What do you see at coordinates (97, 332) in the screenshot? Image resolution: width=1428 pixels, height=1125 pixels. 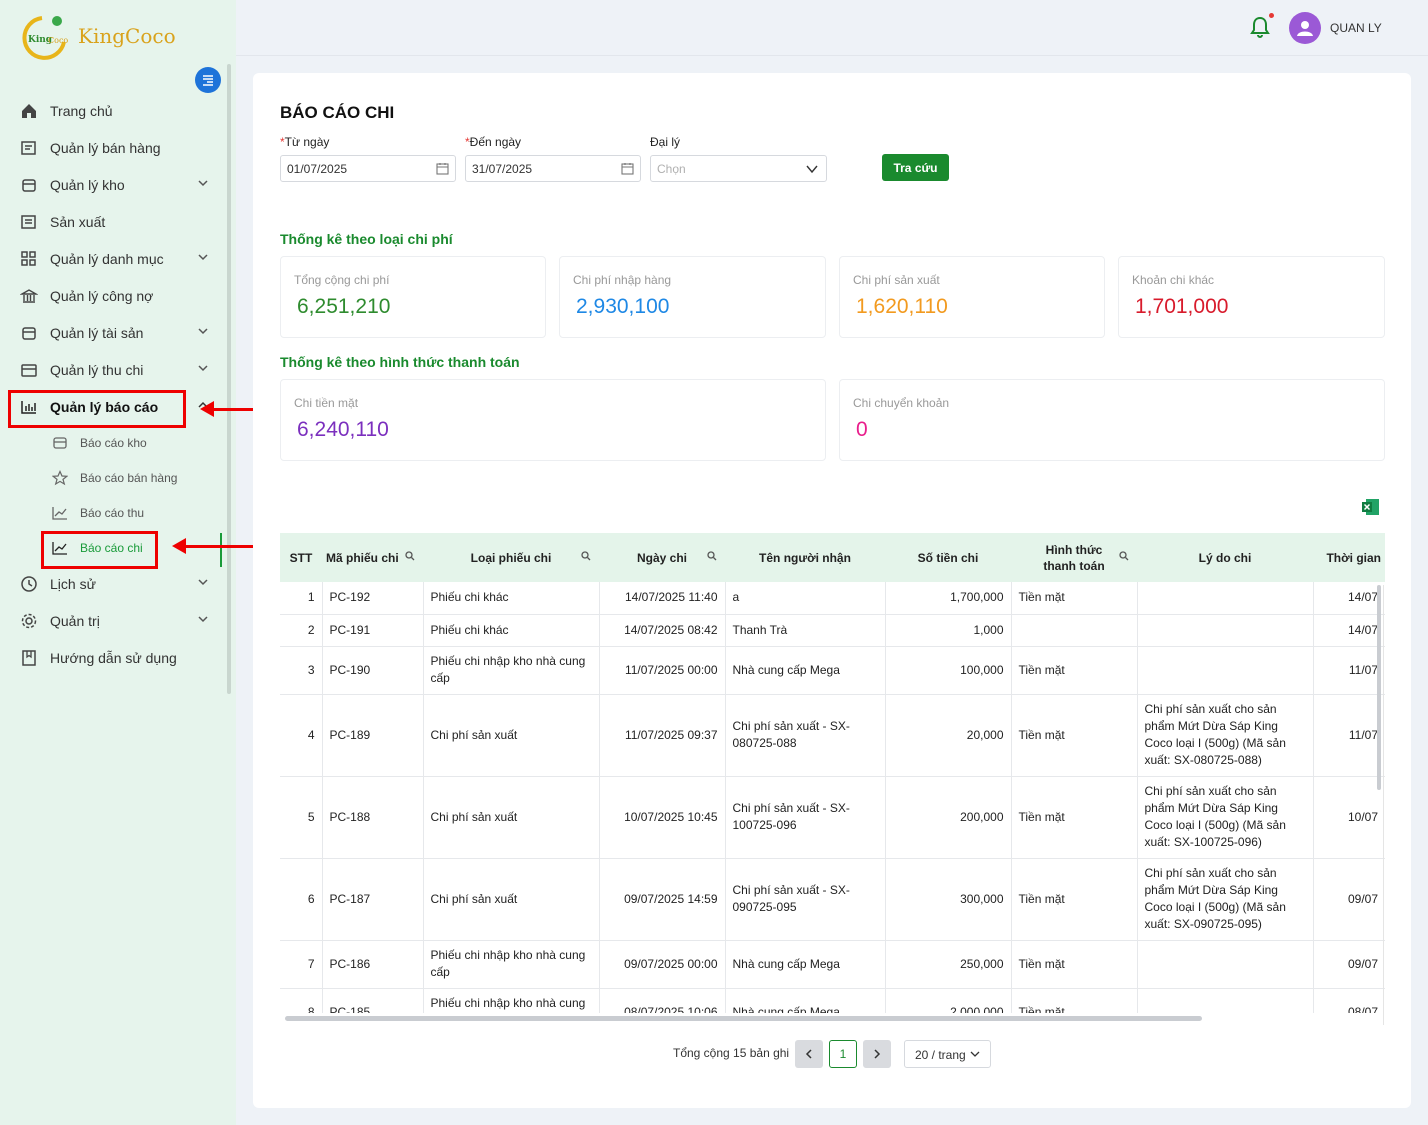 I see `sidebar-item-label: Quản lý tài sản` at bounding box center [97, 332].